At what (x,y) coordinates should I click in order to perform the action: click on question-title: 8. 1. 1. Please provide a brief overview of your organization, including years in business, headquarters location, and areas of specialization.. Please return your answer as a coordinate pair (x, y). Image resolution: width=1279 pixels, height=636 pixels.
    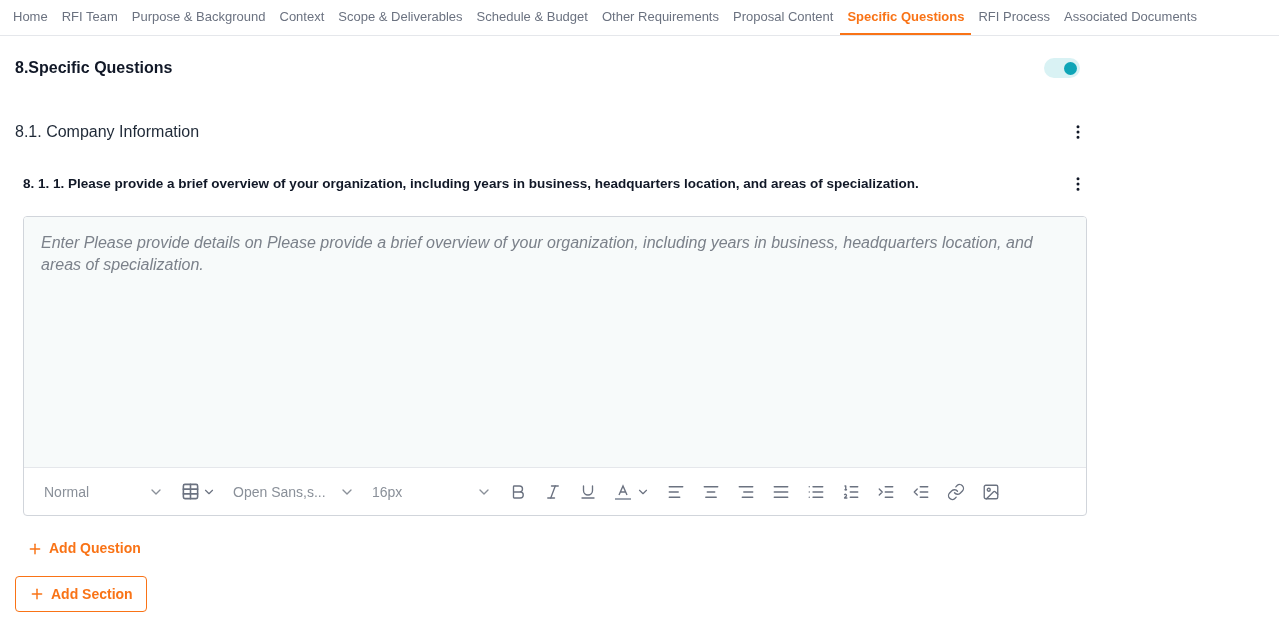
    Looking at the image, I should click on (471, 184).